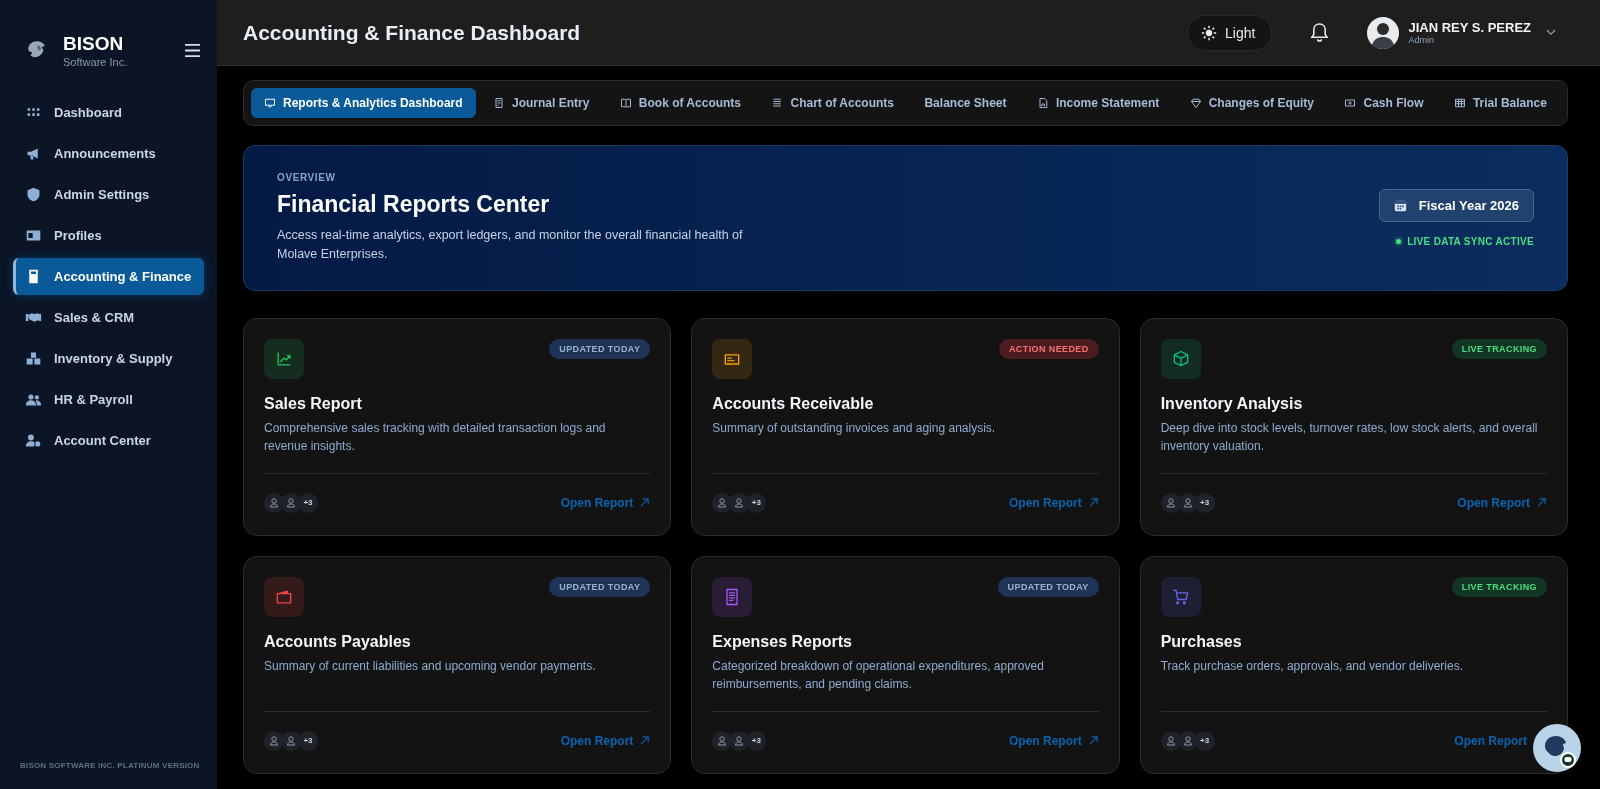 The image size is (1600, 789). I want to click on book-icon, so click(625, 103).